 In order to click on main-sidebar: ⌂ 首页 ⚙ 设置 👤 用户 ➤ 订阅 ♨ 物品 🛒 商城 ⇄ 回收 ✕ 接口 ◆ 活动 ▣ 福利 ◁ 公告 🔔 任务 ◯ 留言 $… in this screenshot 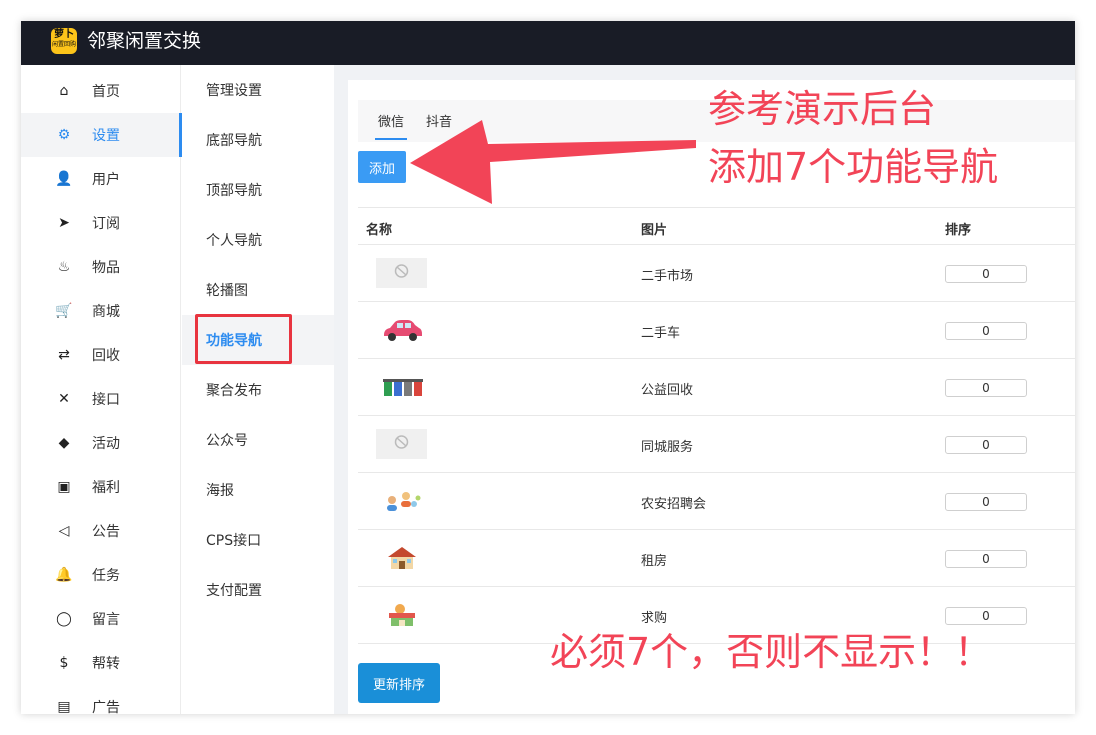, I will do `click(101, 389)`.